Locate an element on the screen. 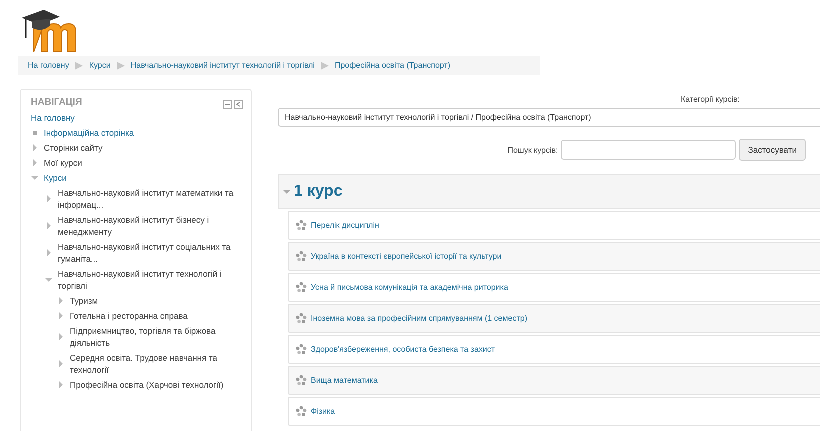  category-select: Навчально-науковий інститут технологій і торгівлі / Професійна освіта (Транспорт) is located at coordinates (549, 117).